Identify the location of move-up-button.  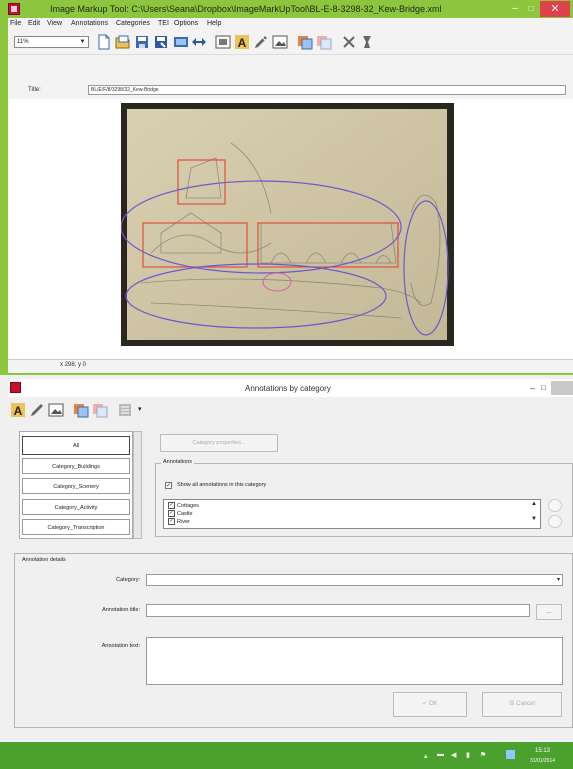
(555, 505).